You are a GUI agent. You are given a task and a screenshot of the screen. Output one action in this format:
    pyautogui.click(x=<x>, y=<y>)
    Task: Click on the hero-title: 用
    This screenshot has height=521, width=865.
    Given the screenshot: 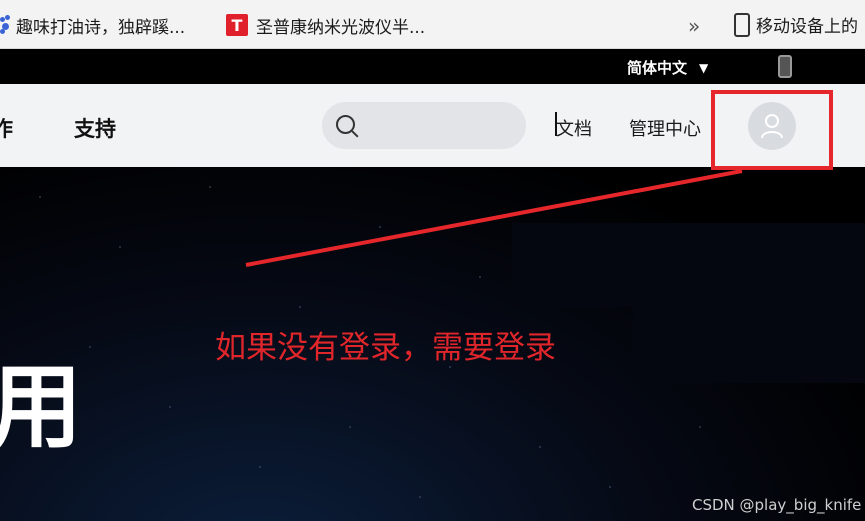 What is the action you would take?
    pyautogui.click(x=41, y=407)
    